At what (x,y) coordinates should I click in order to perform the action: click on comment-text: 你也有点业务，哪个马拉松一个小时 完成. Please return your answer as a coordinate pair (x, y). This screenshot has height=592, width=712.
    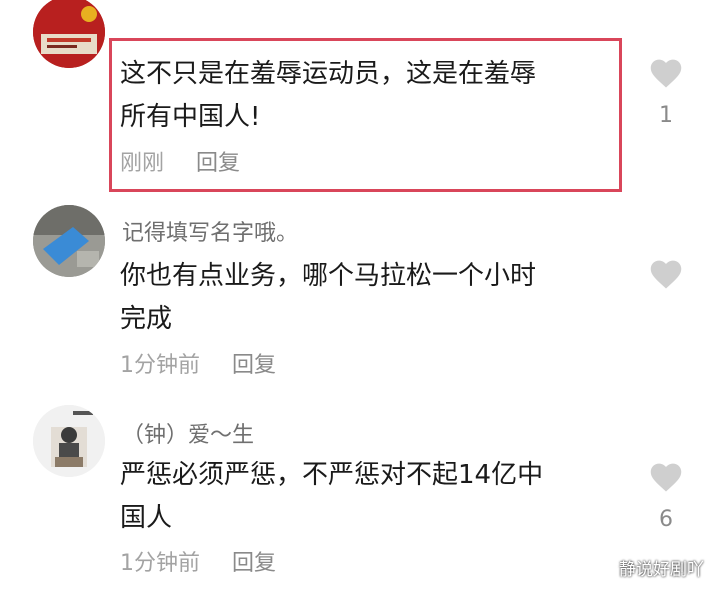
    Looking at the image, I should click on (370, 298).